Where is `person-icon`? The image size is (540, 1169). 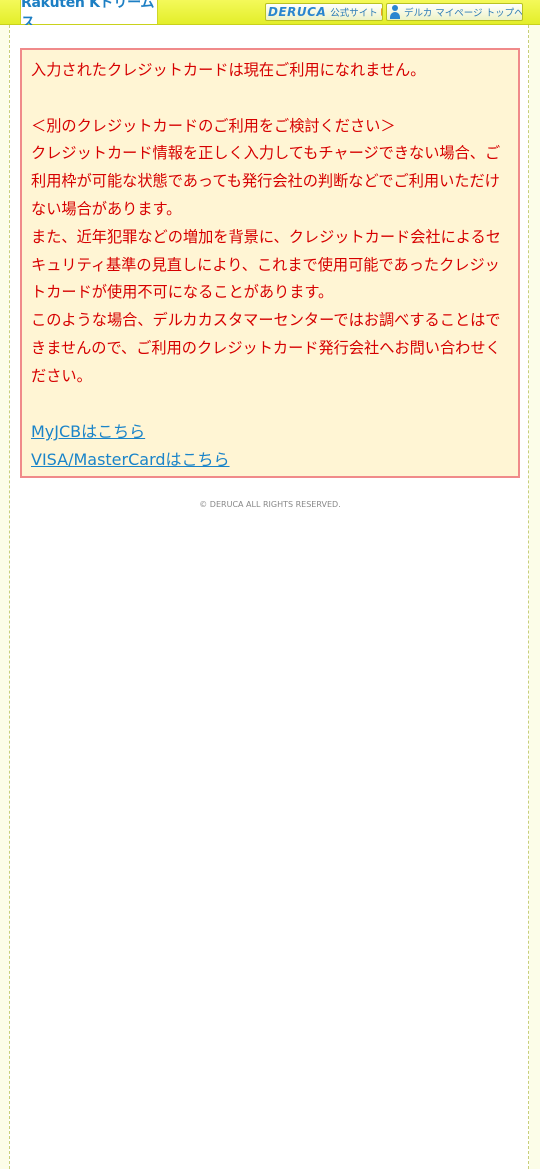
person-icon is located at coordinates (395, 12).